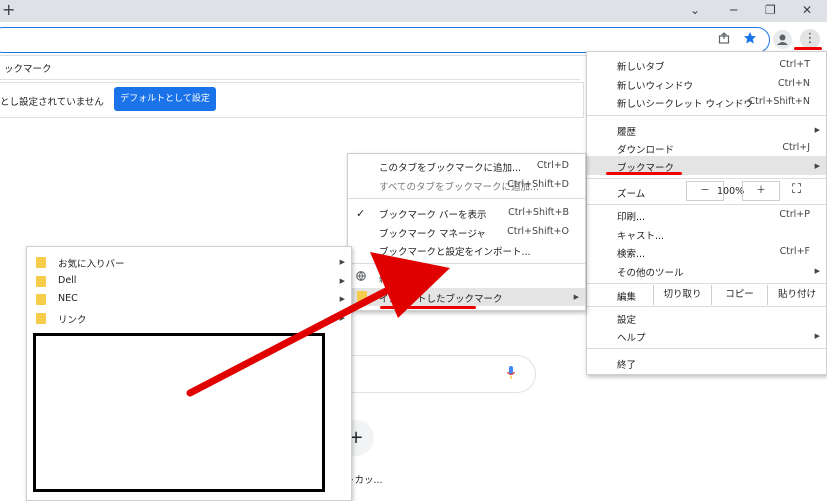 This screenshot has height=501, width=827. What do you see at coordinates (807, 10) in the screenshot?
I see `close-button: ✕` at bounding box center [807, 10].